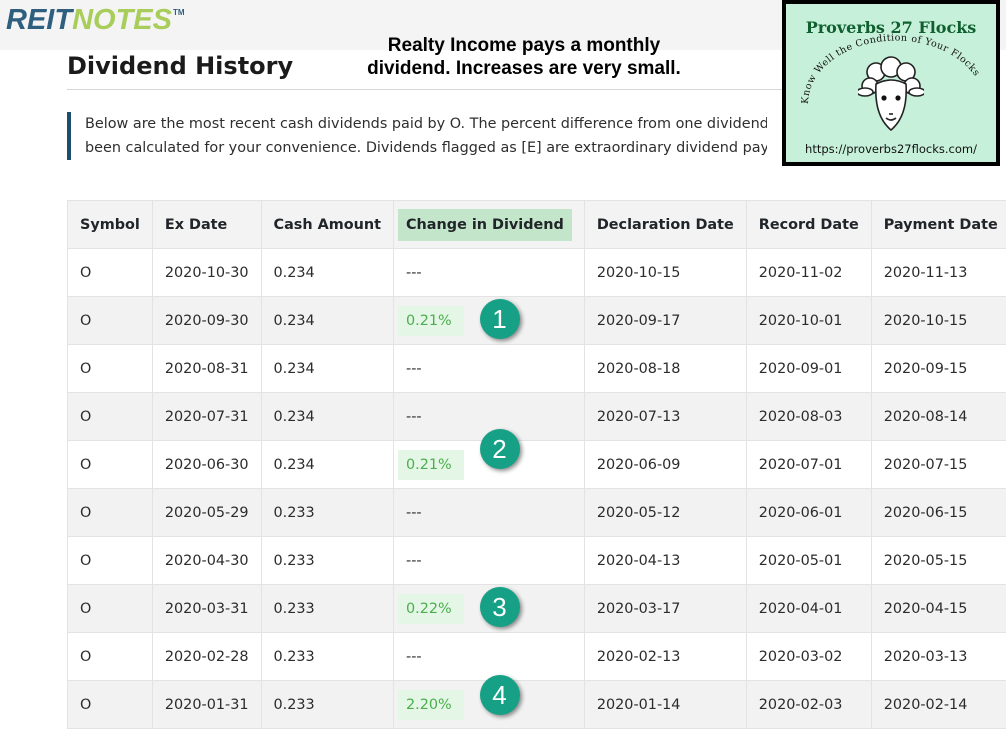 This screenshot has width=1006, height=746. I want to click on cell-declaration-date: 2020-09-17, so click(665, 320).